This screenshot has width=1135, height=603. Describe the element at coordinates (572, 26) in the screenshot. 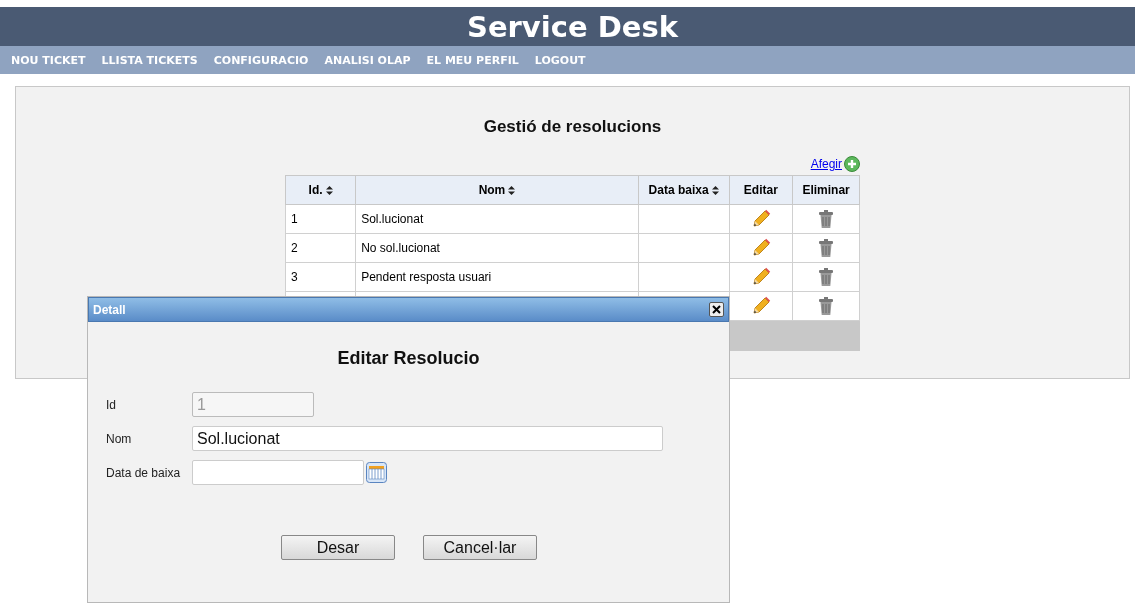

I see `app-title: Service Desk` at that location.